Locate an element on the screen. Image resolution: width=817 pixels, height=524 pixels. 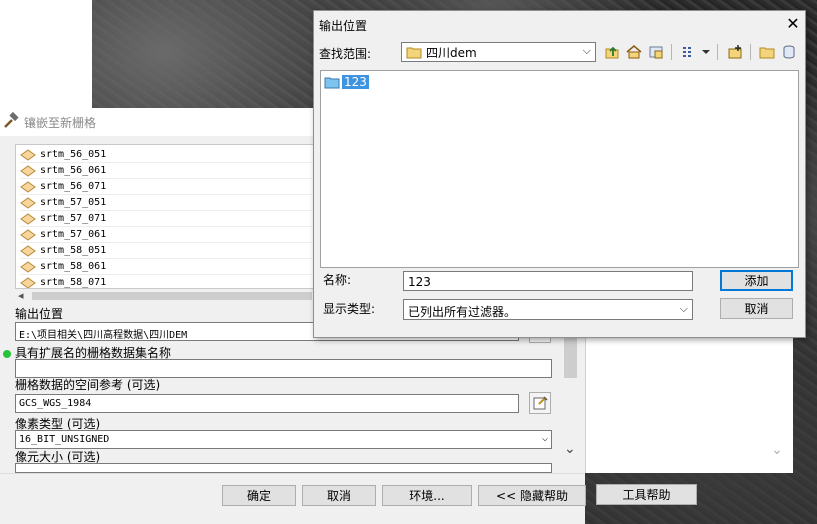
look-in-label: 查找范围: is located at coordinates (345, 54).